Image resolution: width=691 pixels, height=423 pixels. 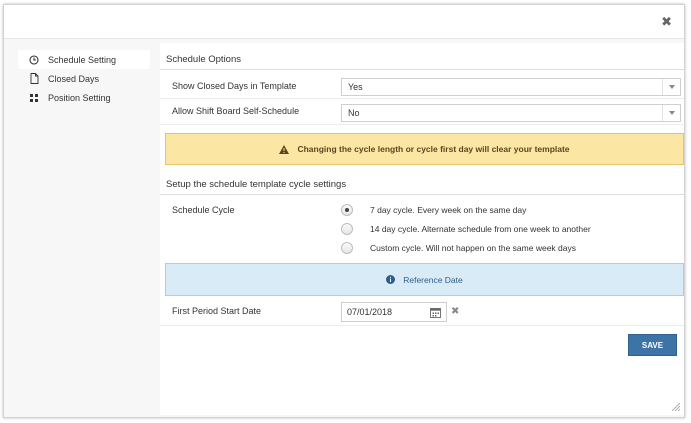 What do you see at coordinates (355, 87) in the screenshot?
I see `show-closed-days-value: Yes` at bounding box center [355, 87].